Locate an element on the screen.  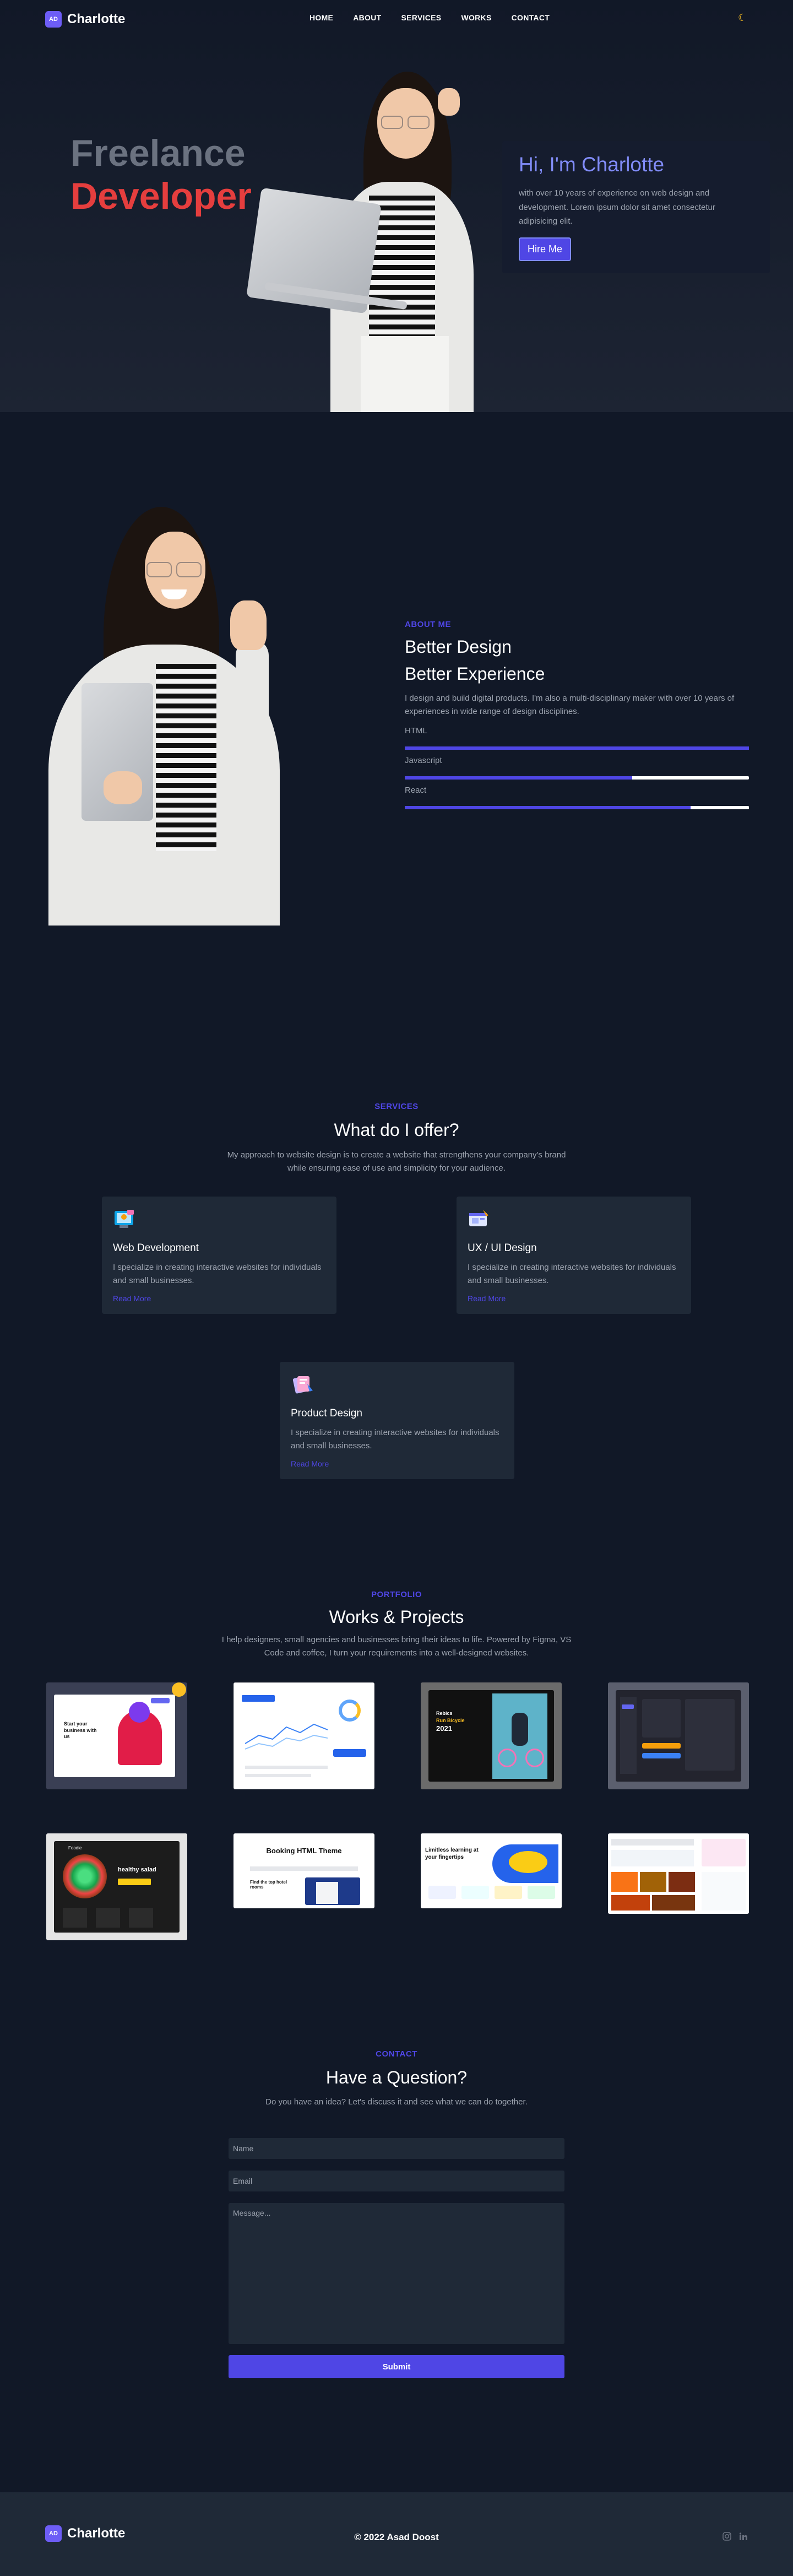
about-portrait is located at coordinates (203, 716).